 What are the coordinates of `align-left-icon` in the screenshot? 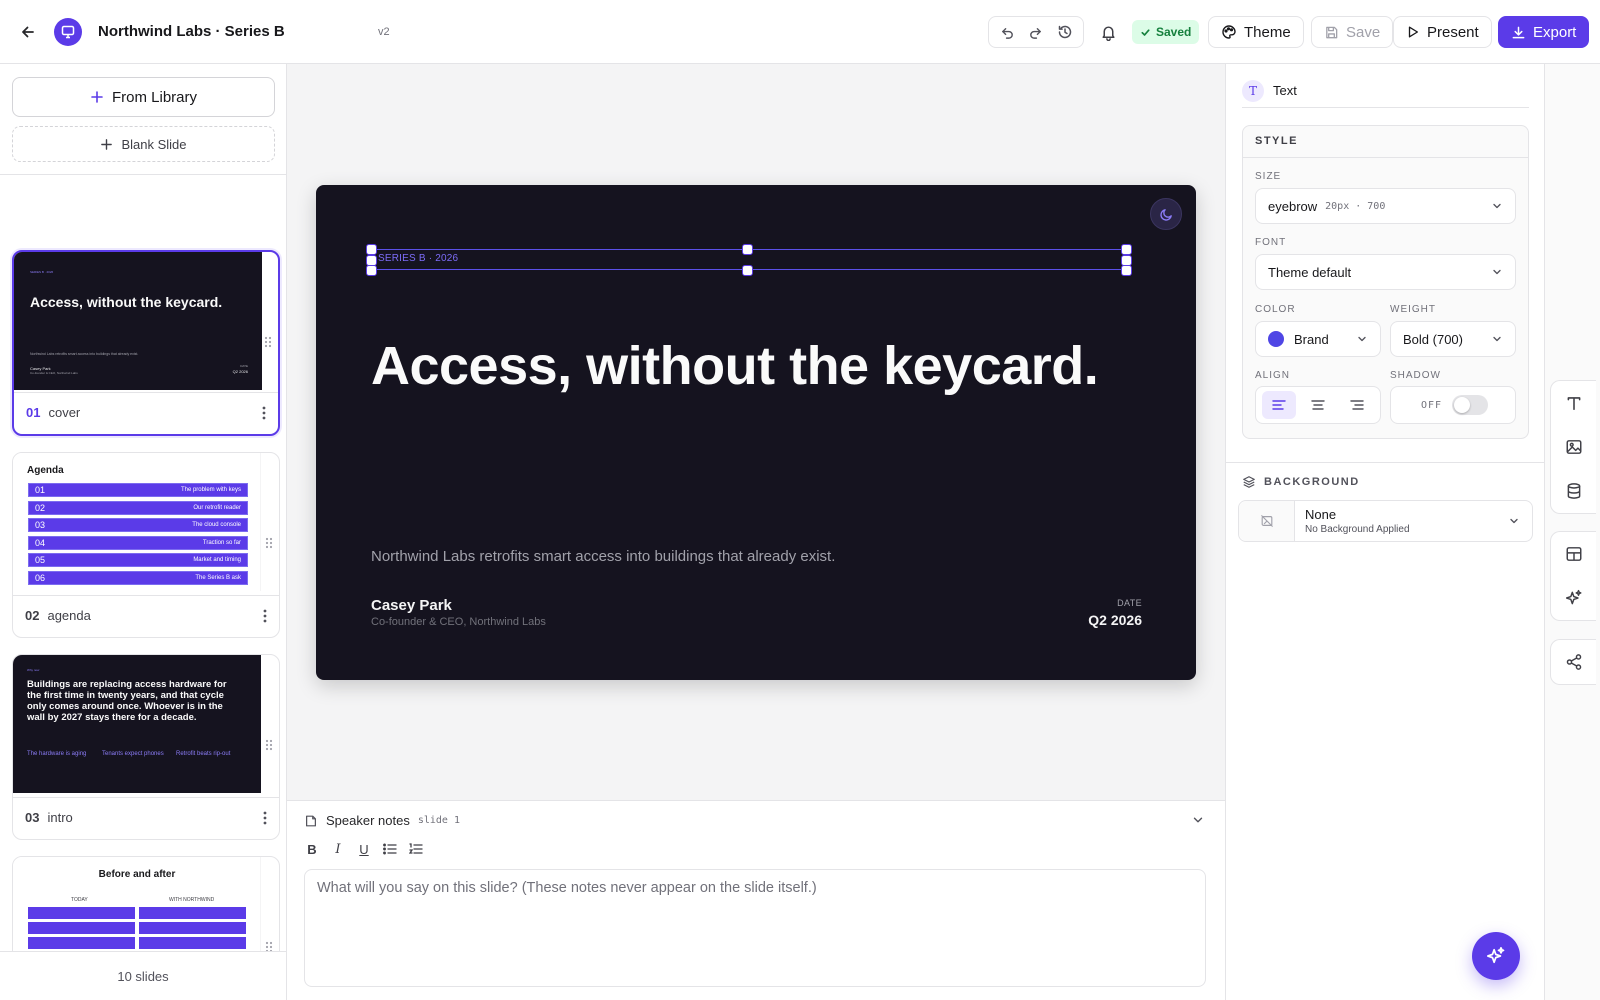 It's located at (1279, 405).